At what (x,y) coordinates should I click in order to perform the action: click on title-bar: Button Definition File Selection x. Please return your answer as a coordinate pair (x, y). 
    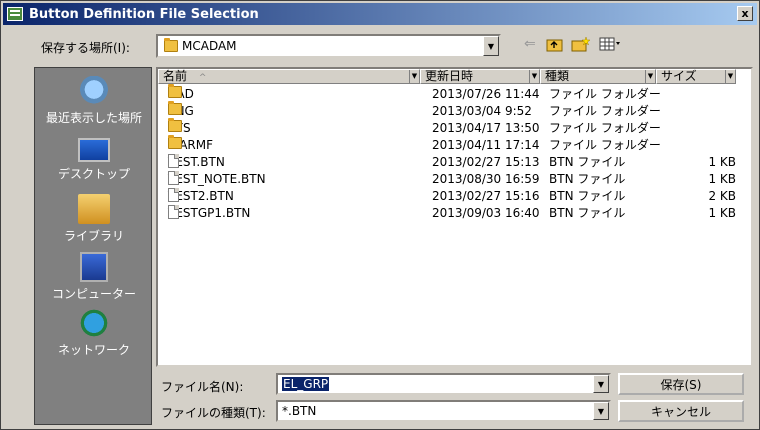
    Looking at the image, I should click on (380, 14).